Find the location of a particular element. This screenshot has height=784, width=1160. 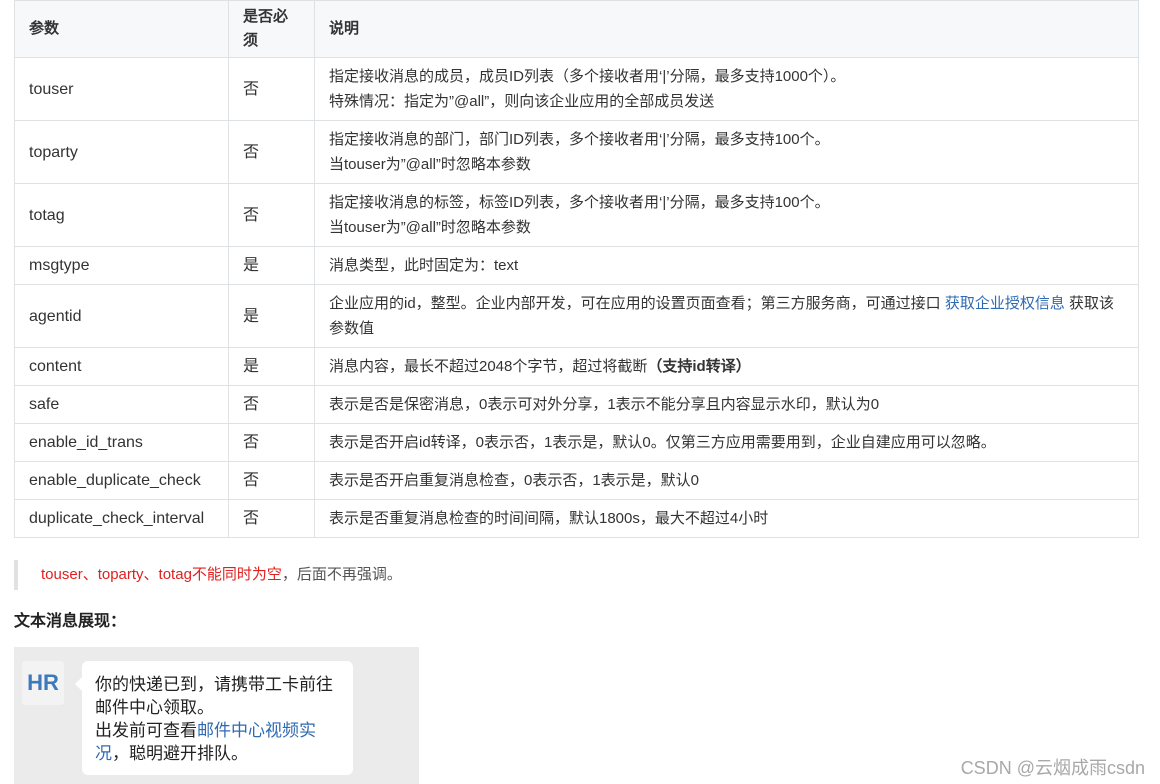

param-name: duplicate_check_interval is located at coordinates (121, 518).